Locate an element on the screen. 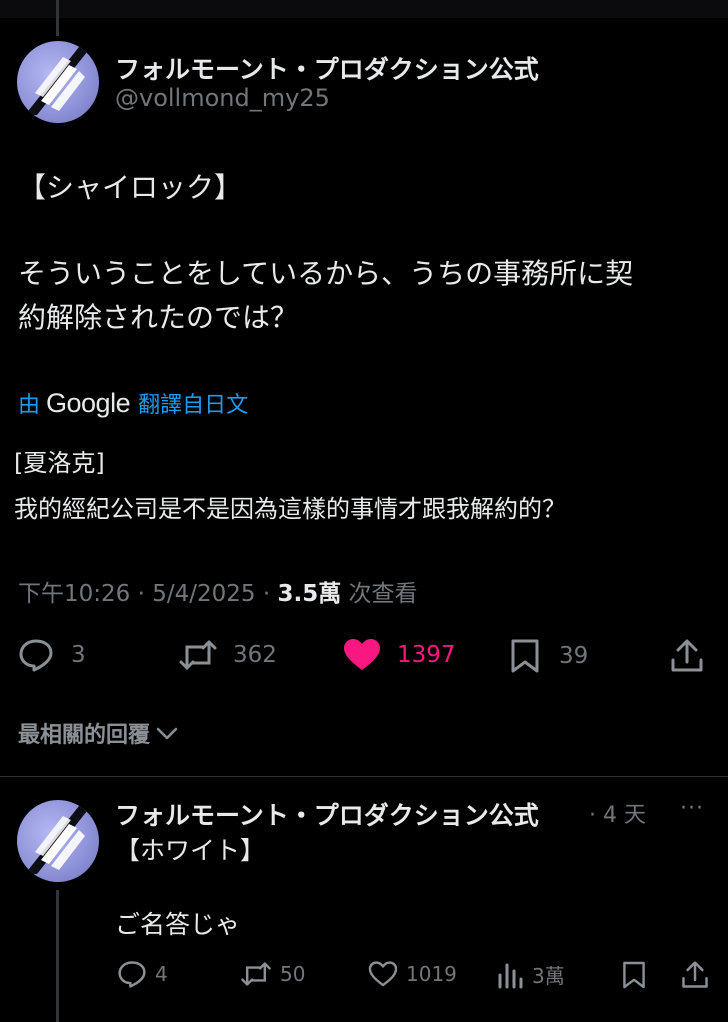 Image resolution: width=728 pixels, height=1022 pixels. author-name: フォルモーント・プロダクション公式 is located at coordinates (327, 68).